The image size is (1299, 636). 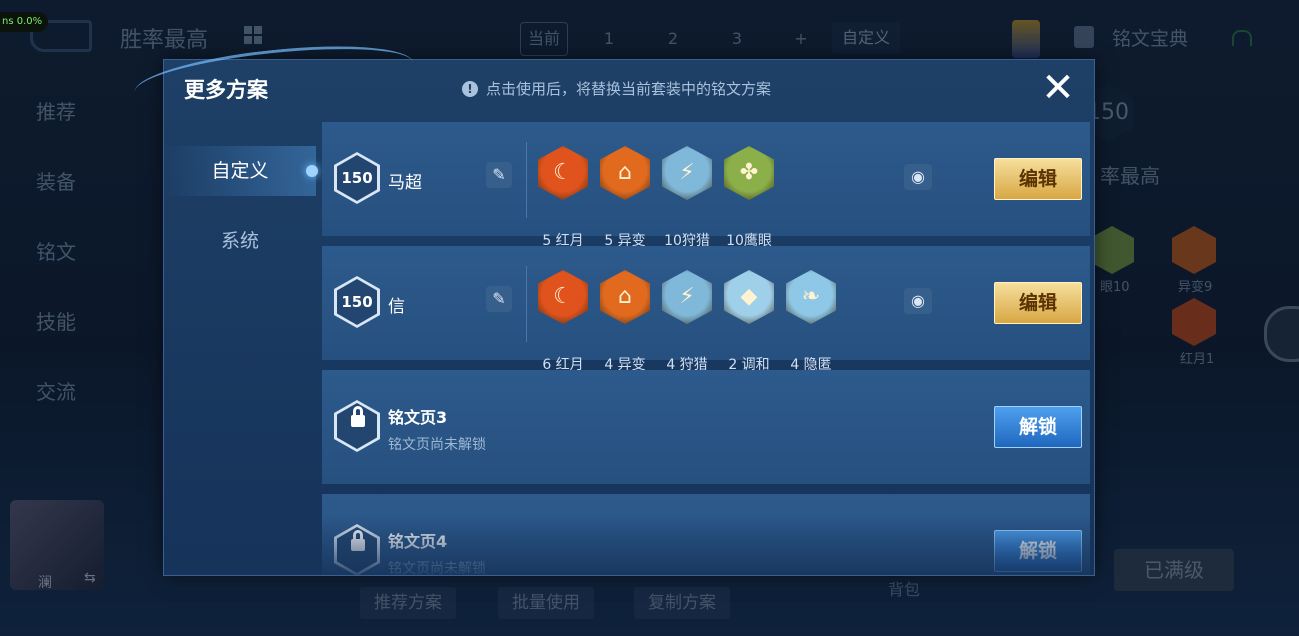 I want to click on maxed-button: 已满级, so click(x=1174, y=570).